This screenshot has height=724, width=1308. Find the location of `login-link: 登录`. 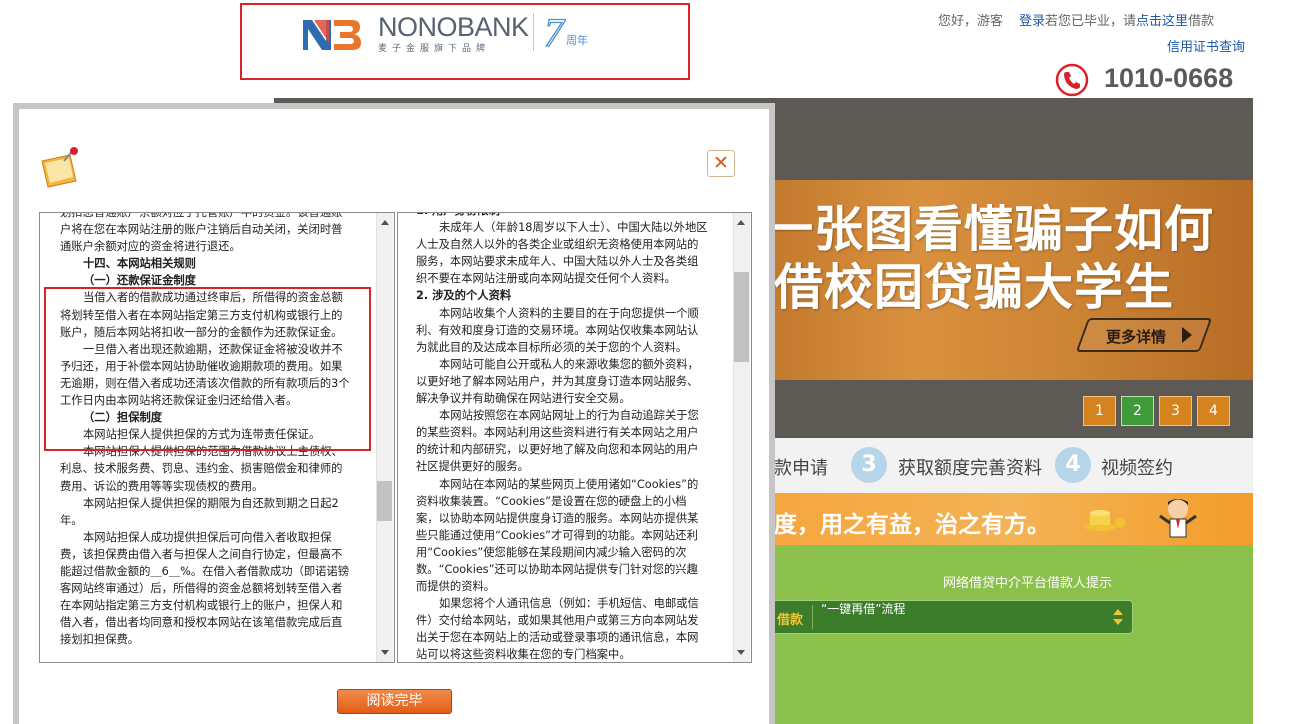

login-link: 登录 is located at coordinates (1032, 21).